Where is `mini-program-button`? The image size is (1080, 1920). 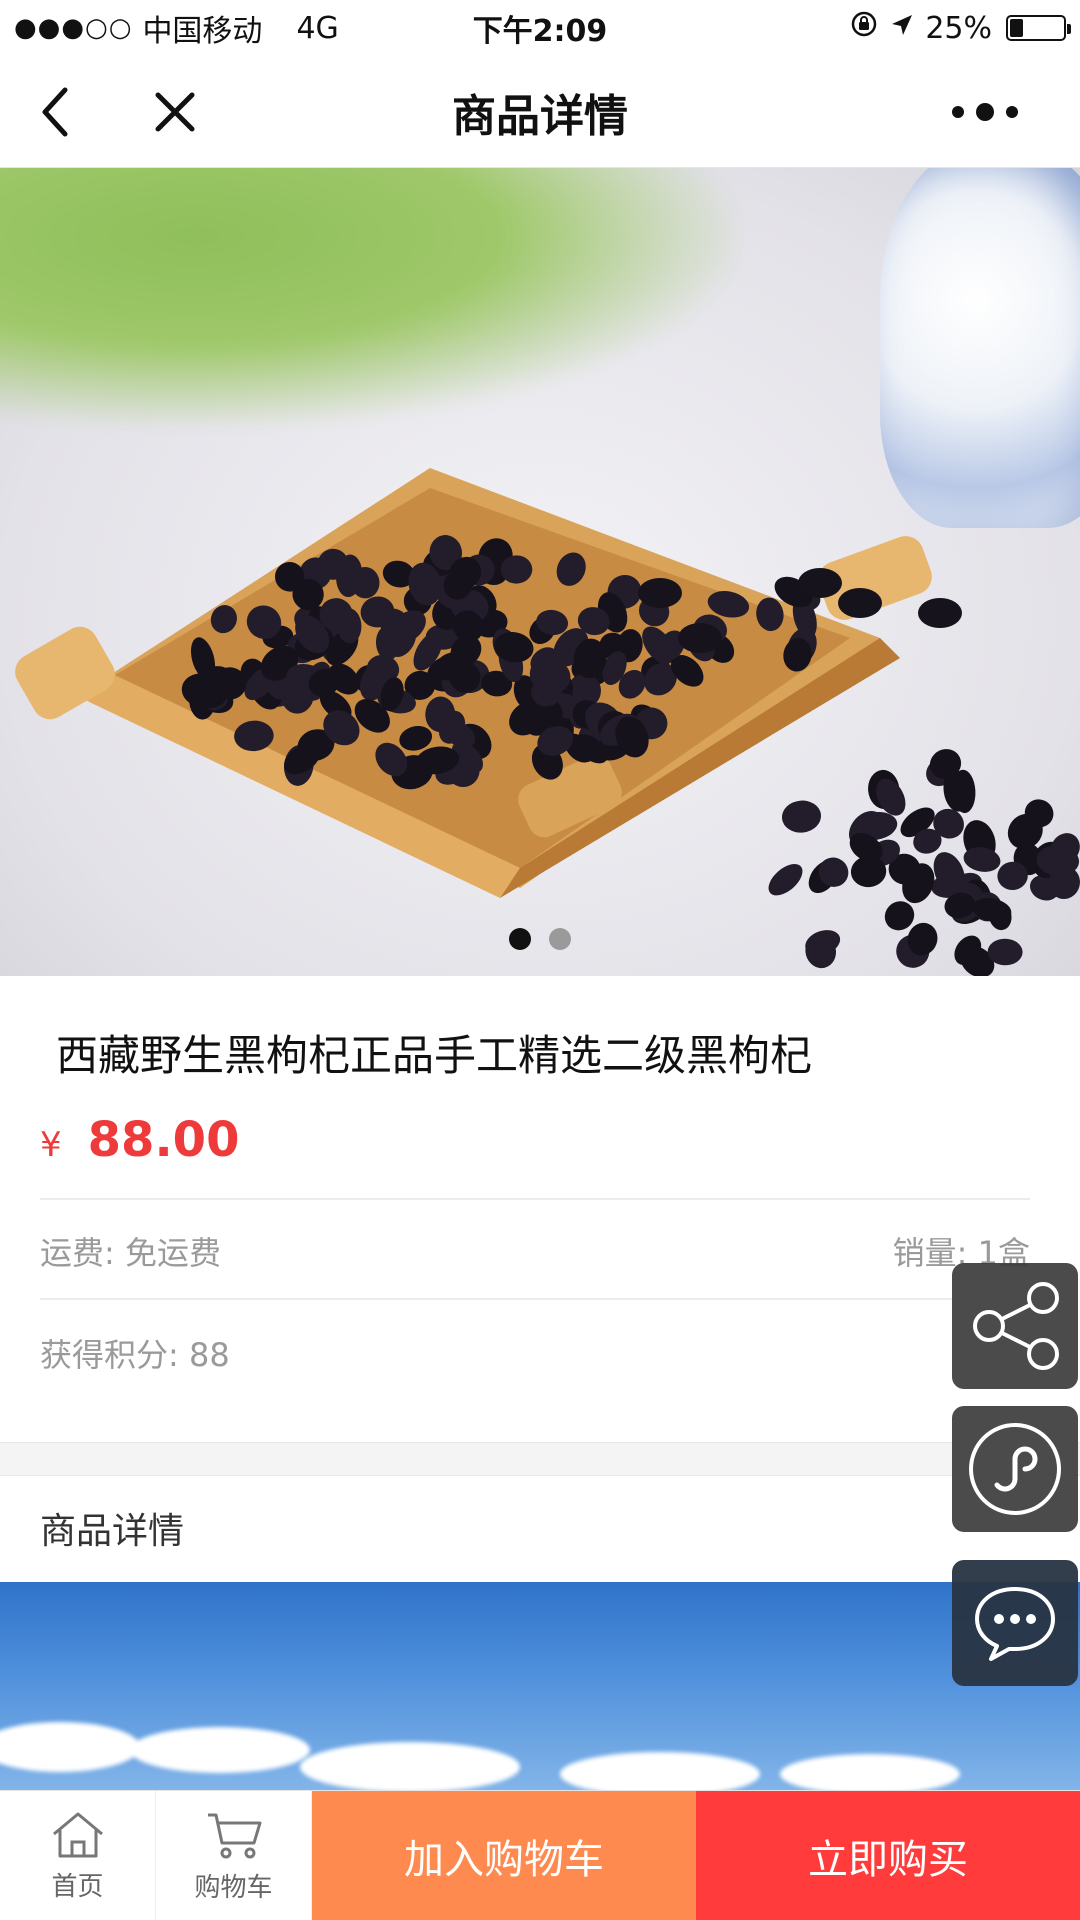
mini-program-button is located at coordinates (1015, 1469).